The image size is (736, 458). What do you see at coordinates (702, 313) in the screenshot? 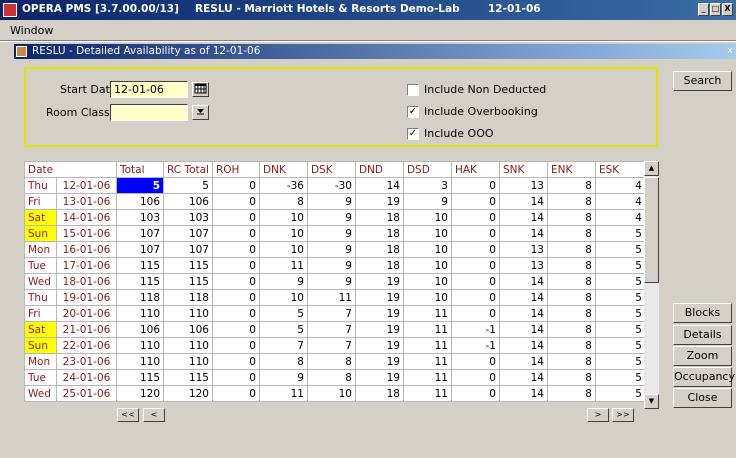
I see `blocks-button: Blocks` at bounding box center [702, 313].